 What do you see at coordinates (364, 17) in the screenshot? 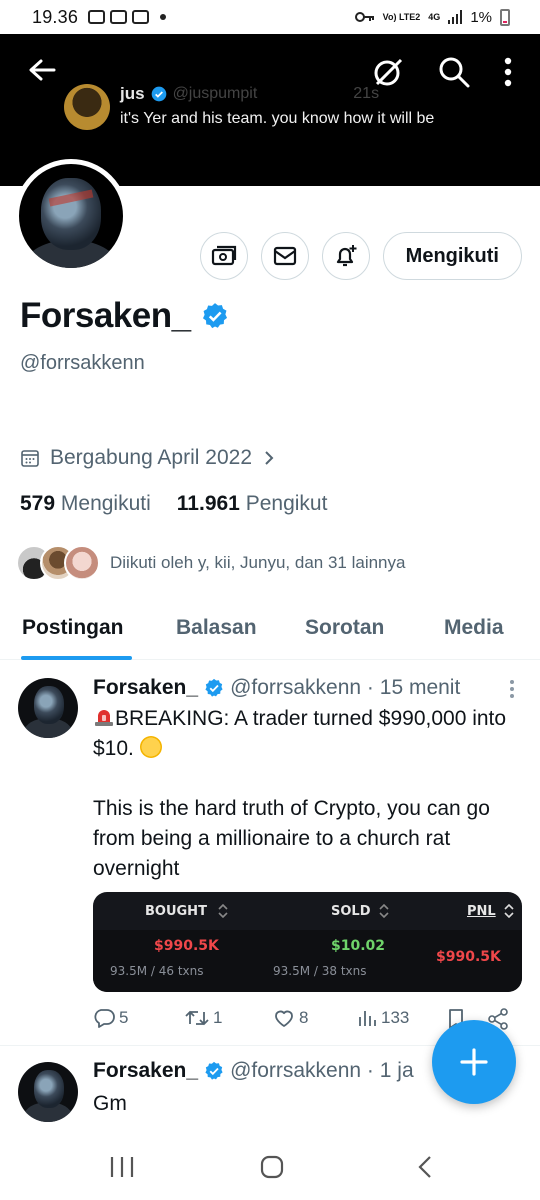
I see `key-icon` at bounding box center [364, 17].